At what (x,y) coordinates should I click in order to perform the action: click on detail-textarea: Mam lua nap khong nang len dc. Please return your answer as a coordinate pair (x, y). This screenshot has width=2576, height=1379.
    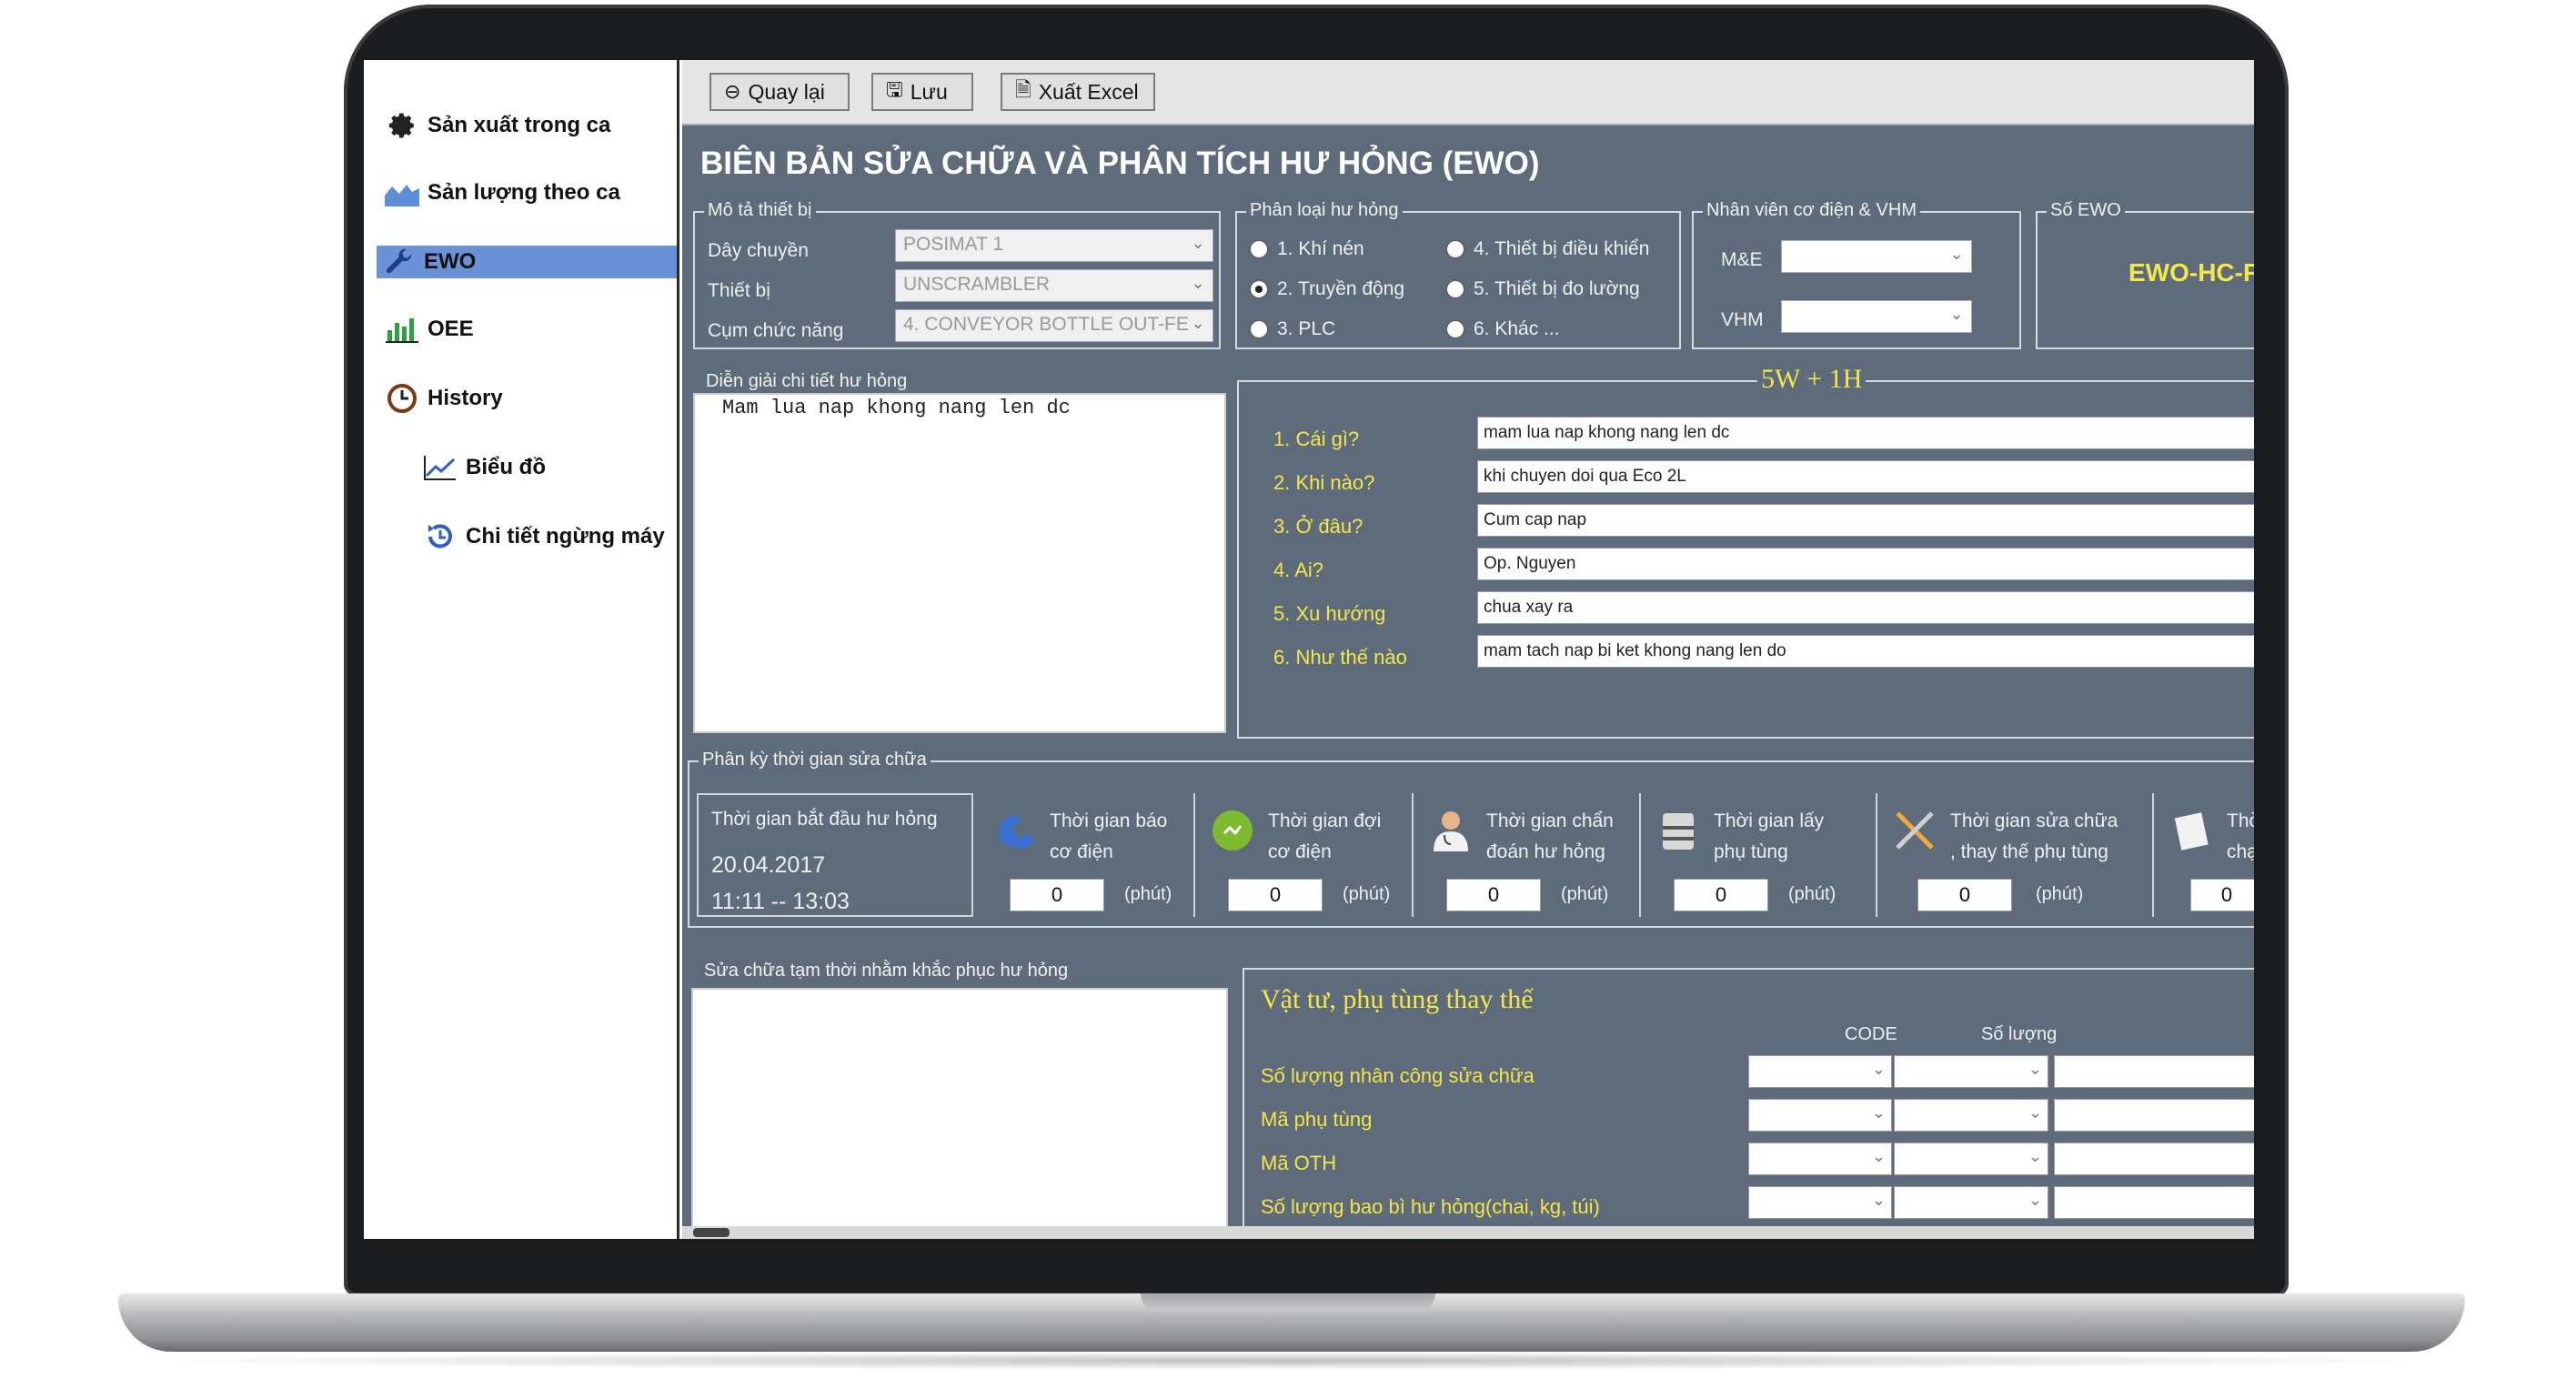
    Looking at the image, I should click on (959, 563).